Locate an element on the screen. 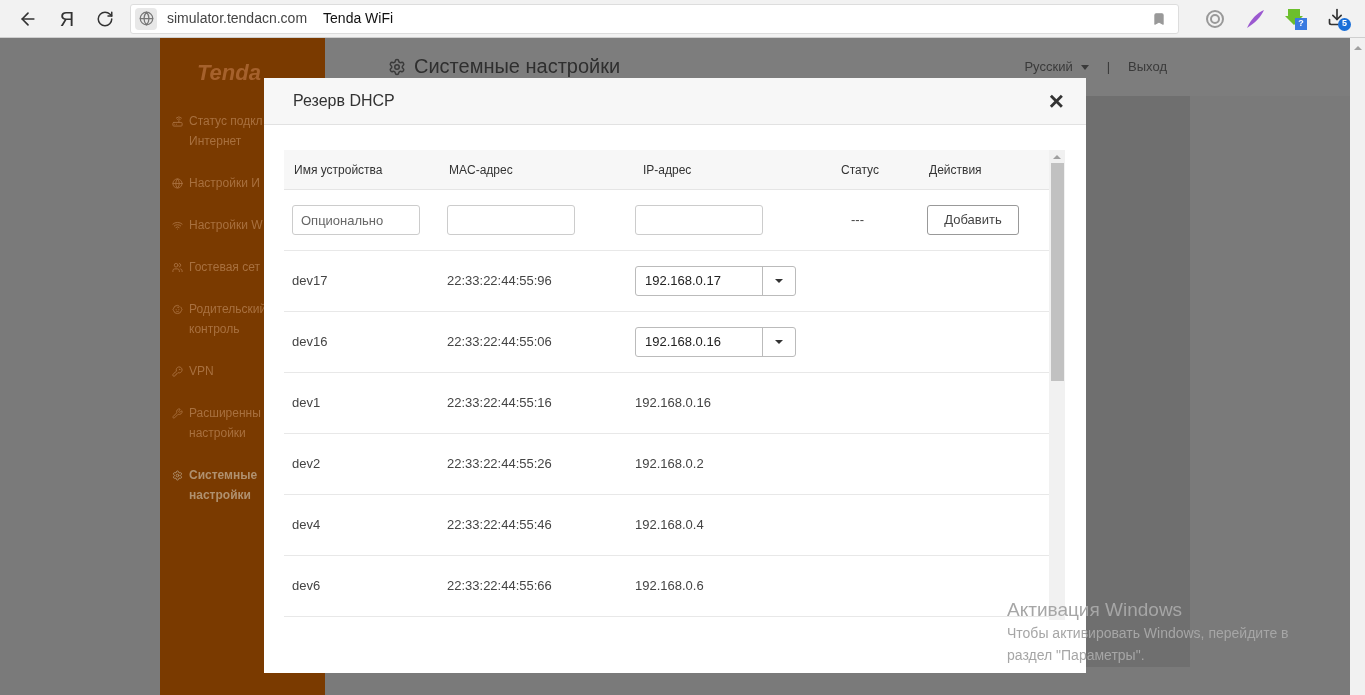 The width and height of the screenshot is (1365, 695). device-name: dev17 is located at coordinates (310, 281).